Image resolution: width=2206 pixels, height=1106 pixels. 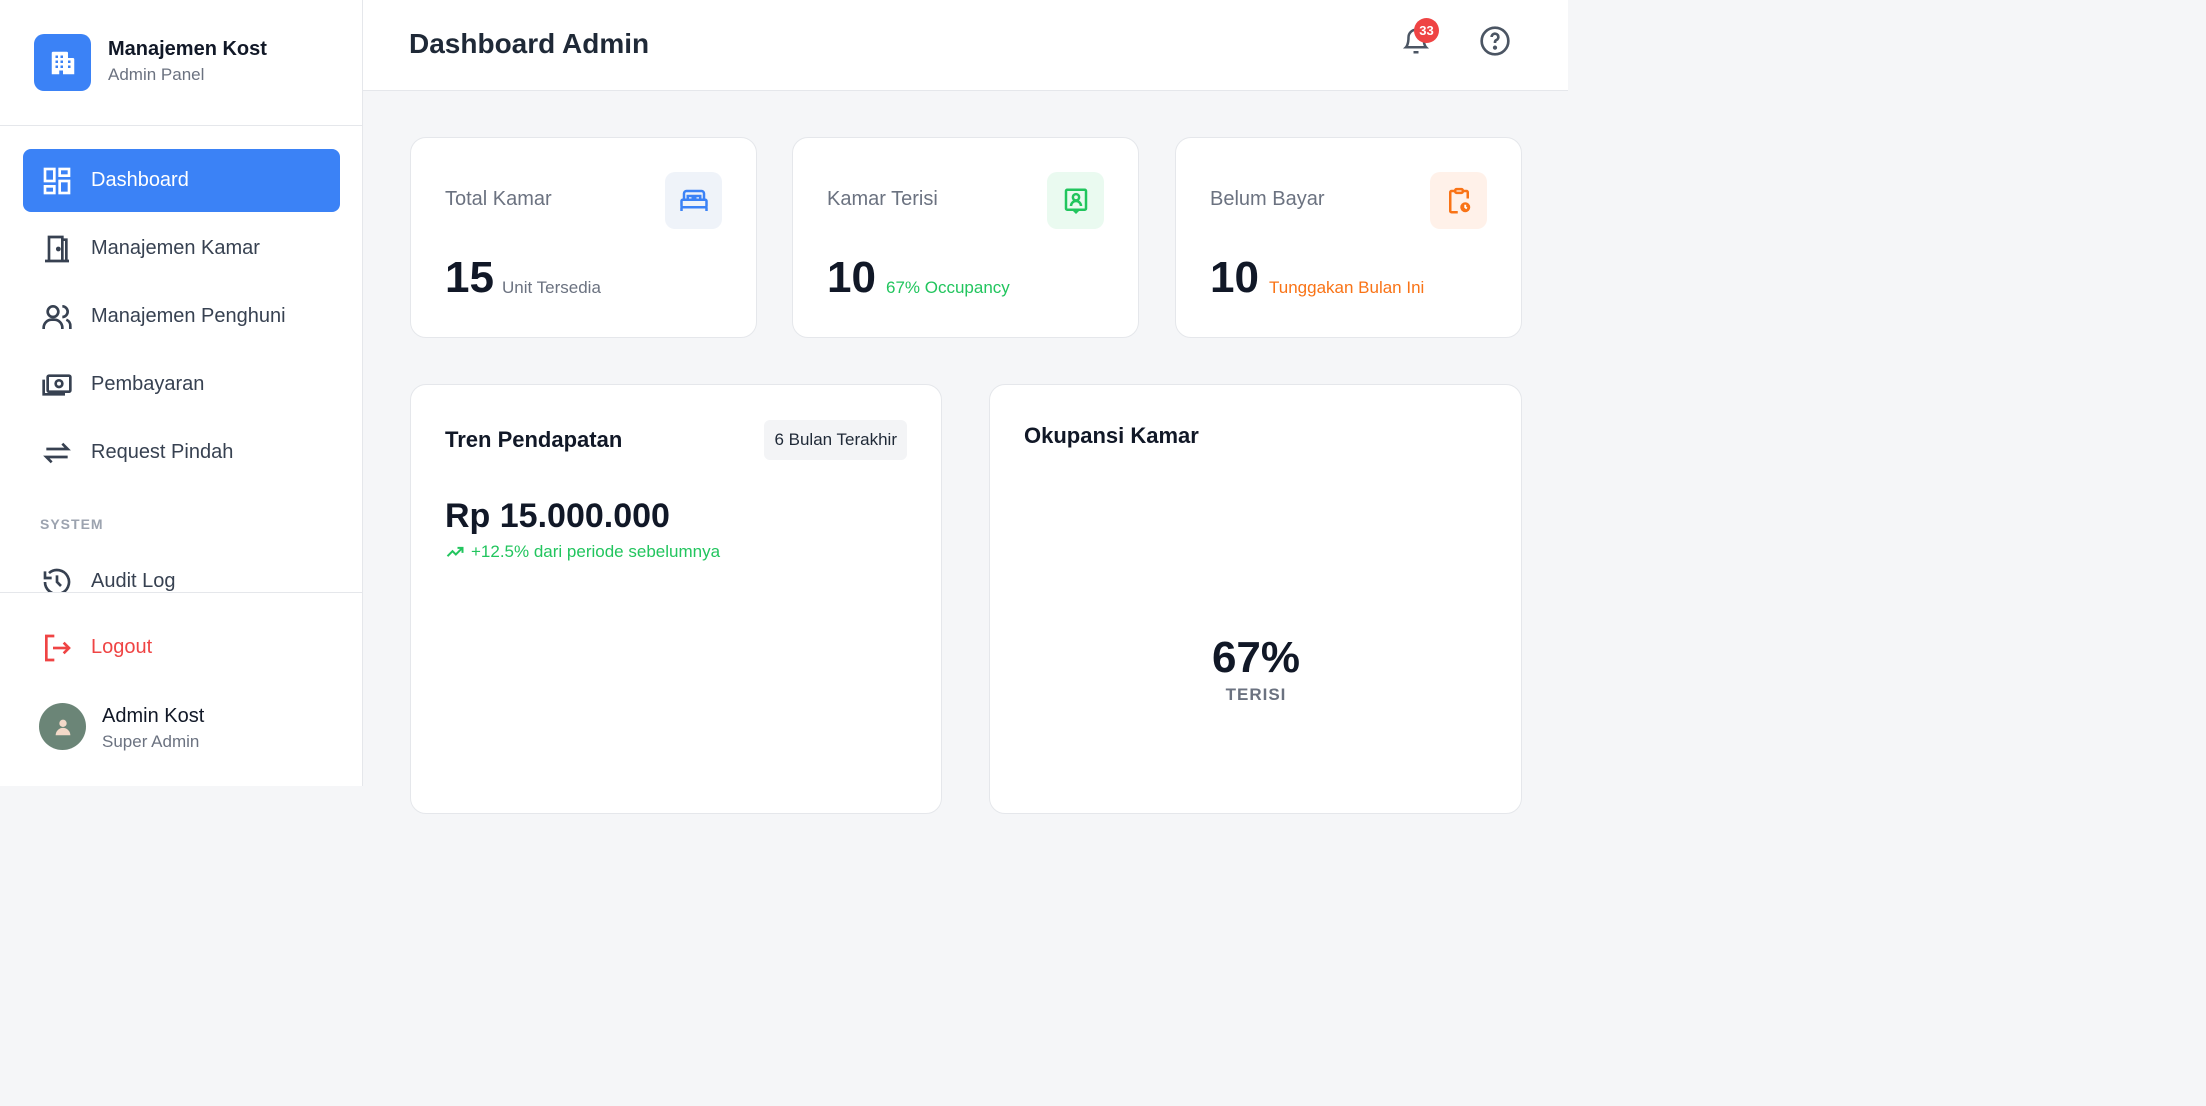 What do you see at coordinates (557, 516) in the screenshot?
I see `revenue-amount: Rp 15.000.000` at bounding box center [557, 516].